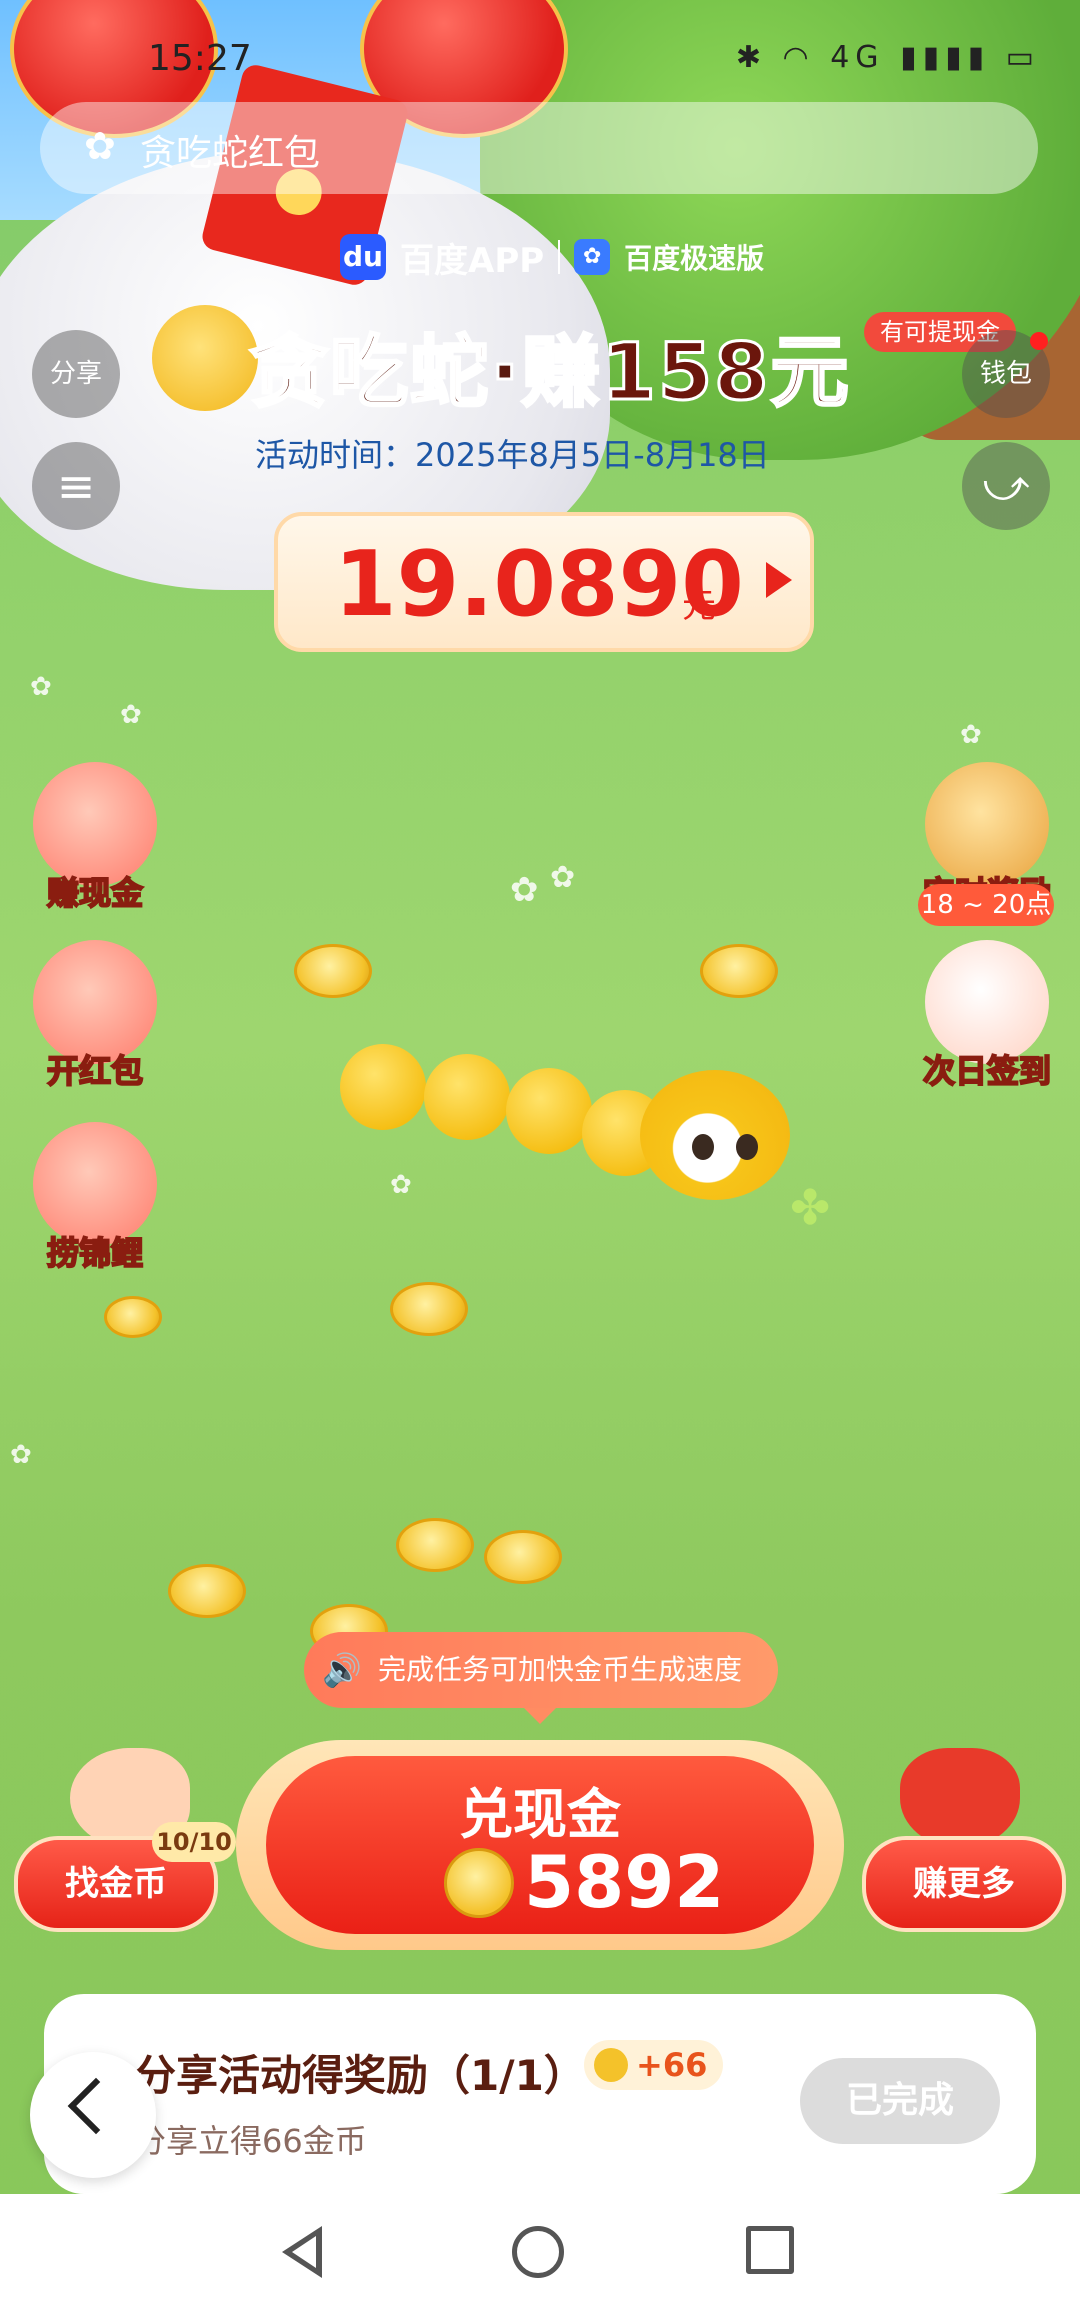 This screenshot has width=1080, height=2310. I want to click on paw-icon: ✿, so click(100, 146).